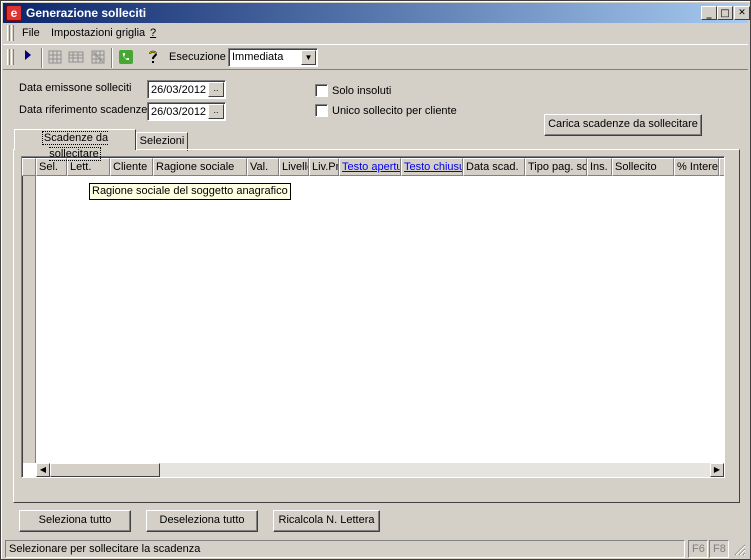  I want to click on grid-split-icon, so click(55, 58).